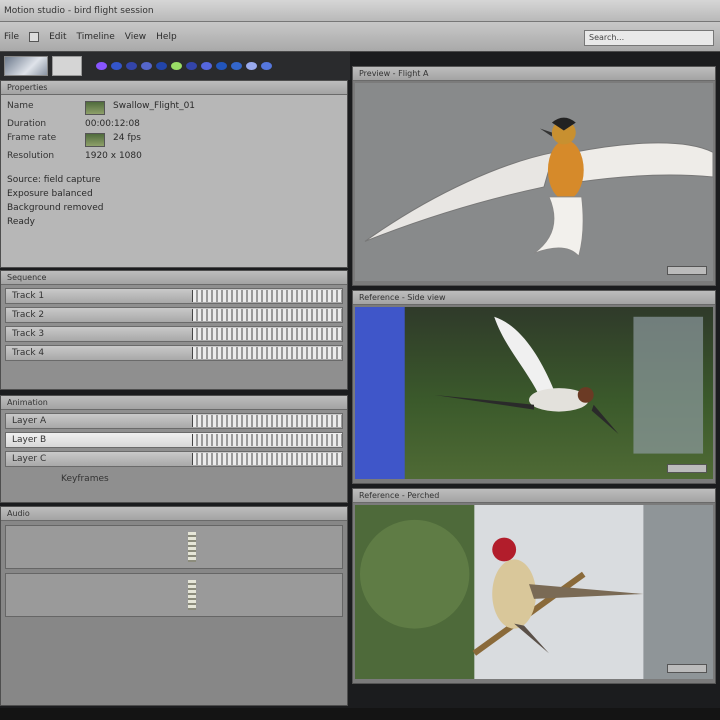 The width and height of the screenshot is (720, 720). Describe the element at coordinates (174, 278) in the screenshot. I see `sequence-header: Sequence` at that location.